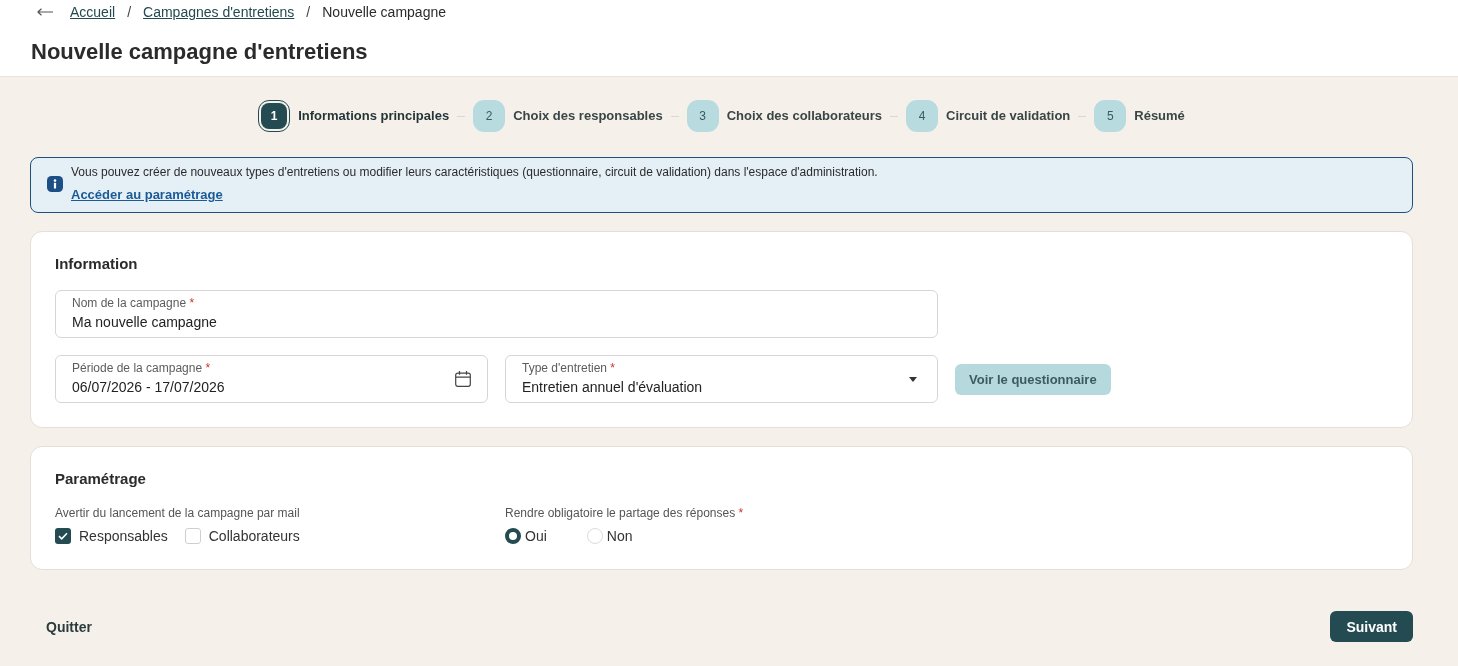 The width and height of the screenshot is (1458, 666). I want to click on back-arrow-icon, so click(45, 12).